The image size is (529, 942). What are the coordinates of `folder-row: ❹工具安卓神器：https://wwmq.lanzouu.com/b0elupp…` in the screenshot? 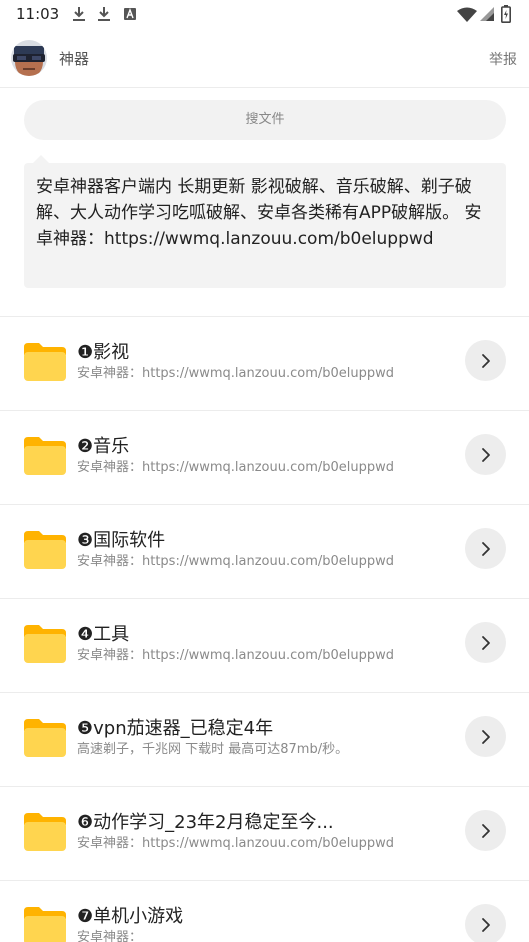 It's located at (264, 646).